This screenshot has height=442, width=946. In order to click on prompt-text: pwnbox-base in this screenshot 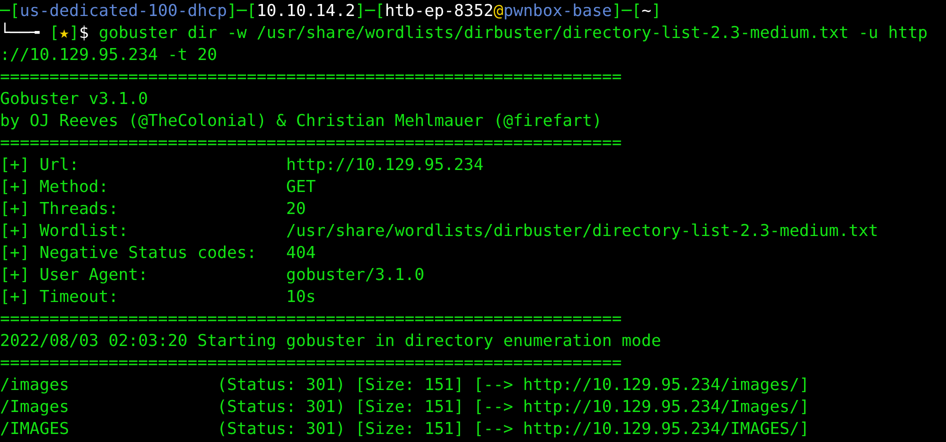, I will do `click(557, 11)`.